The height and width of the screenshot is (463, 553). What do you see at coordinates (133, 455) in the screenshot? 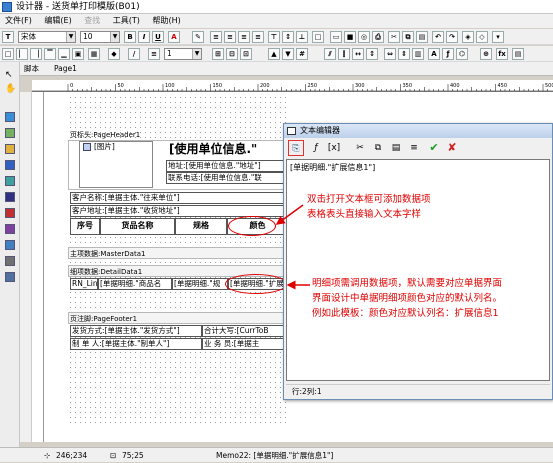
I see `object-size: 75;25` at bounding box center [133, 455].